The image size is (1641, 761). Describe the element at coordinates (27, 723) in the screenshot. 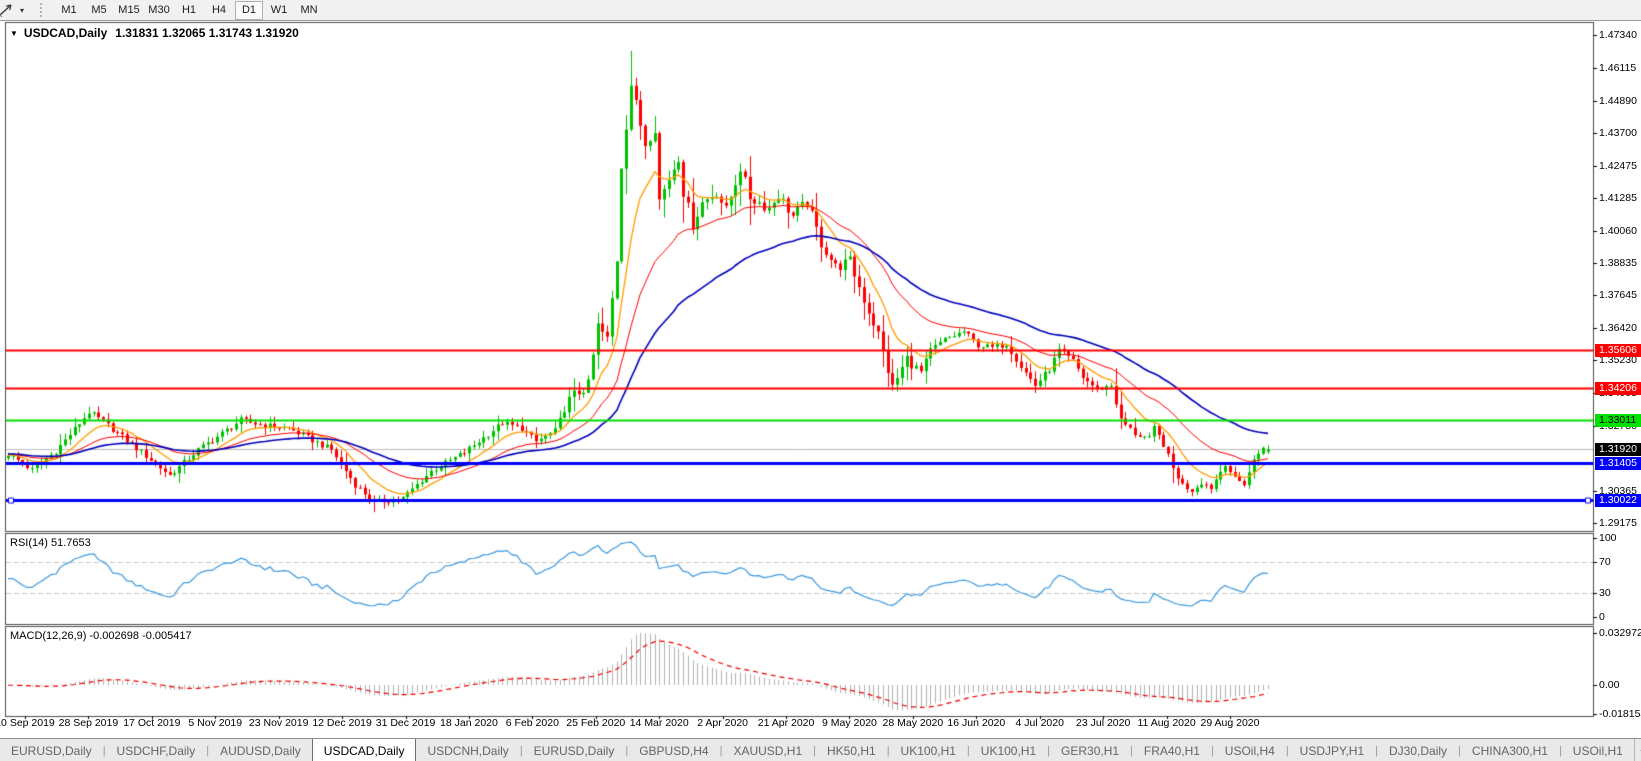

I see `date-axis-label: 10 Sep 2019` at that location.